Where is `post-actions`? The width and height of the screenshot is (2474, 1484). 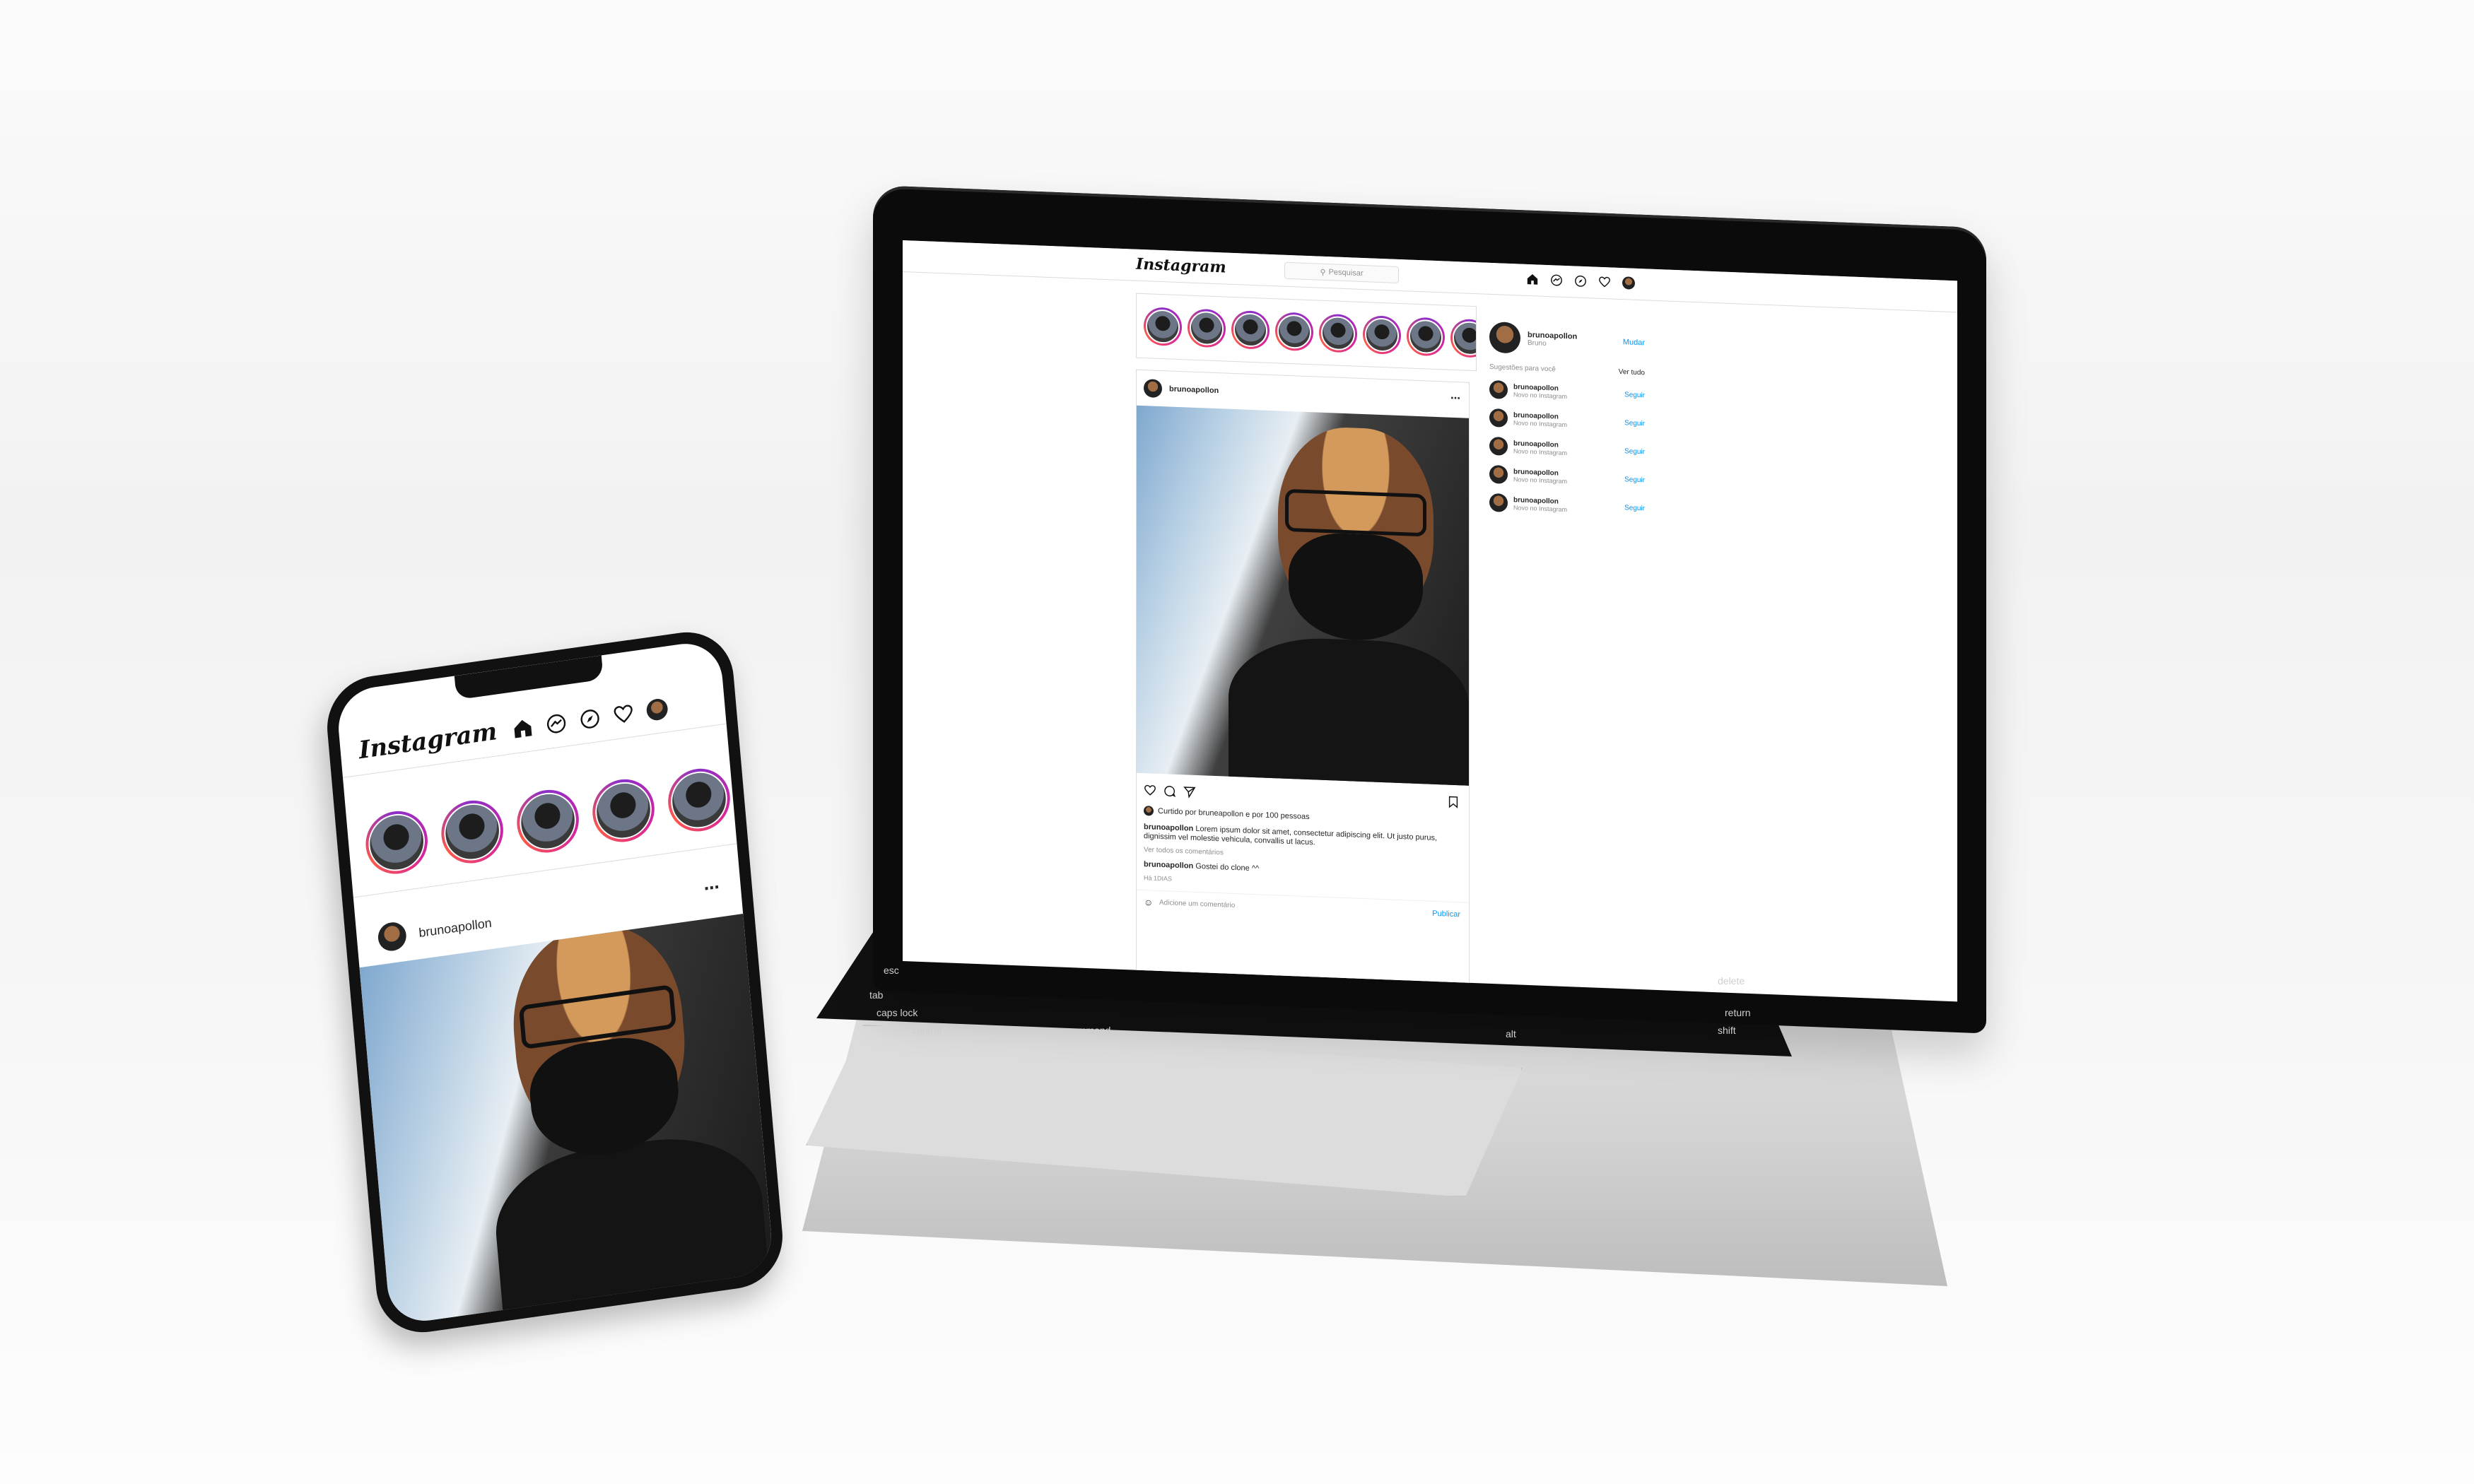
post-actions is located at coordinates (1170, 791).